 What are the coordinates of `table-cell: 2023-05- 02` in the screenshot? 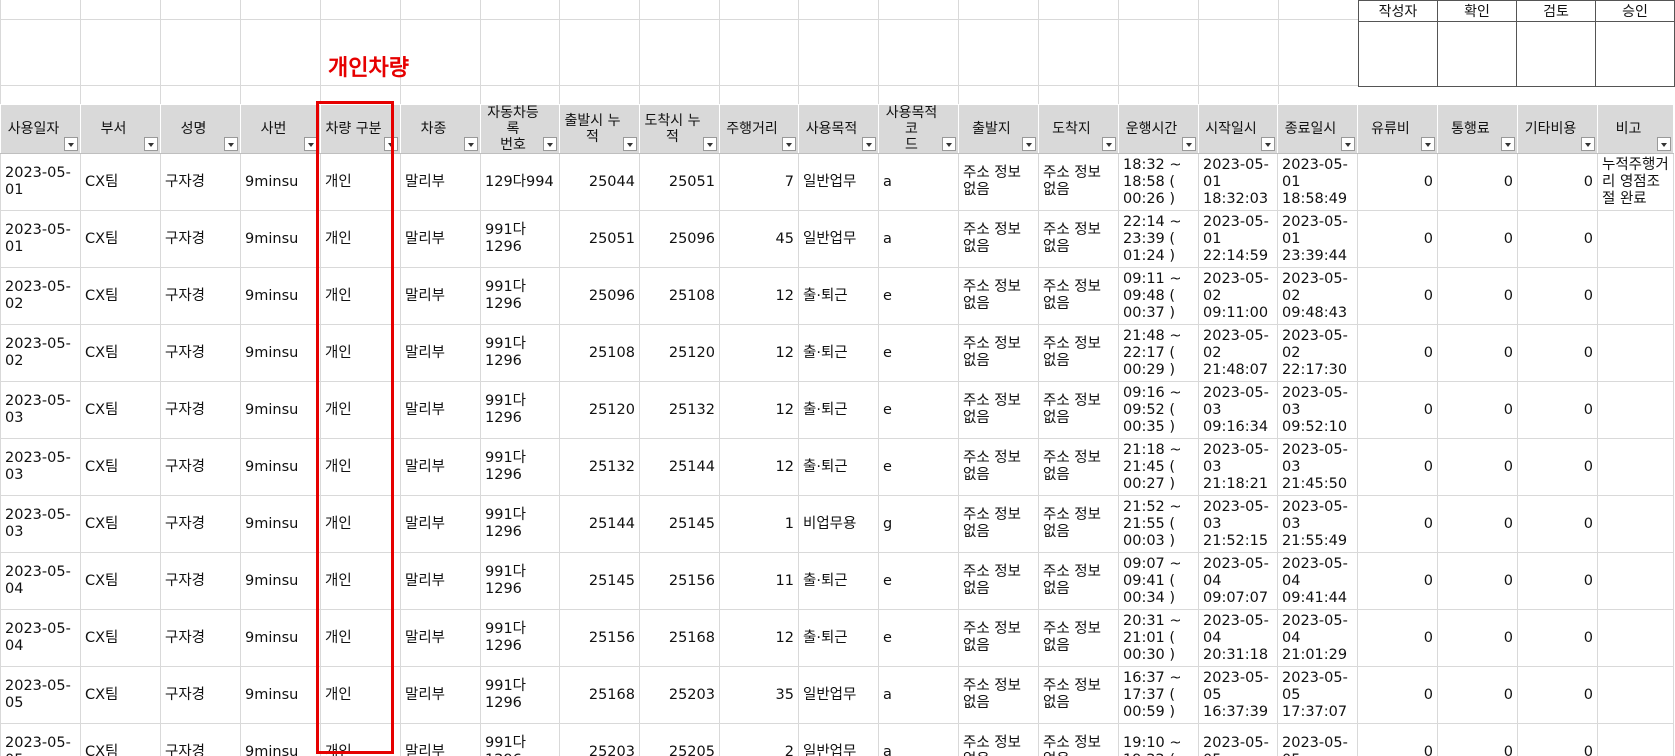 It's located at (40, 353).